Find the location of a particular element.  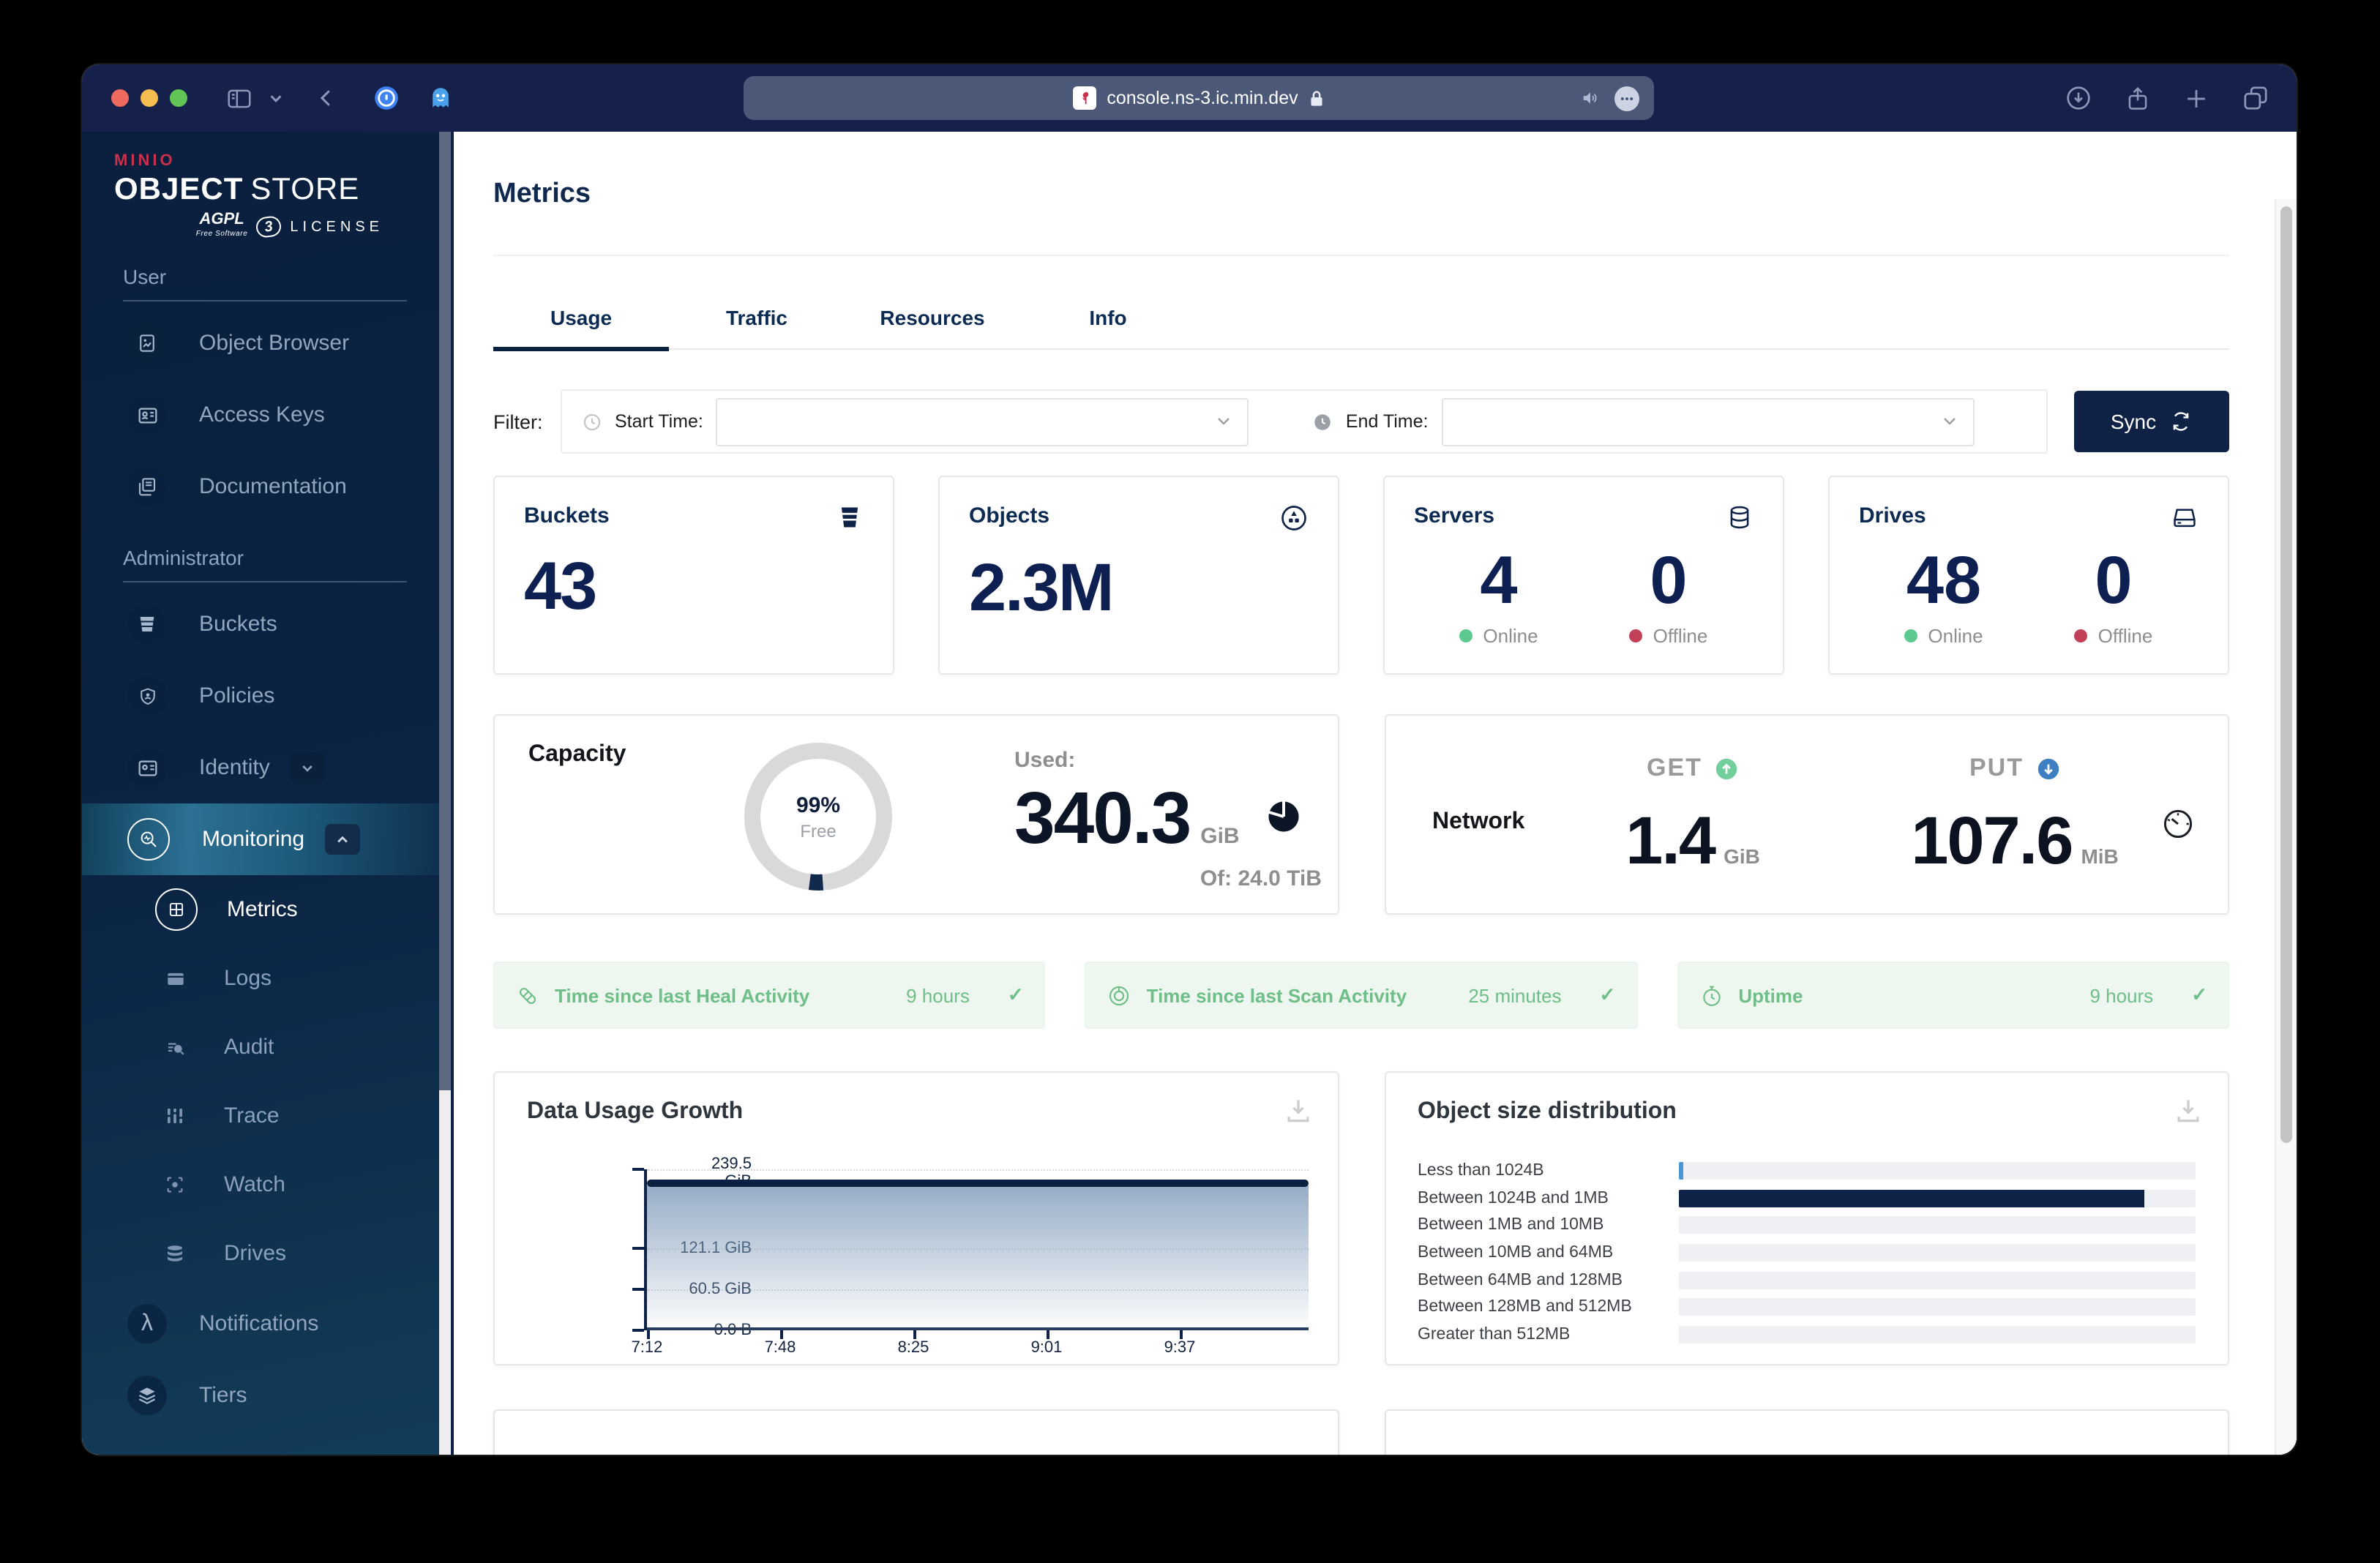

back-button is located at coordinates (326, 98).